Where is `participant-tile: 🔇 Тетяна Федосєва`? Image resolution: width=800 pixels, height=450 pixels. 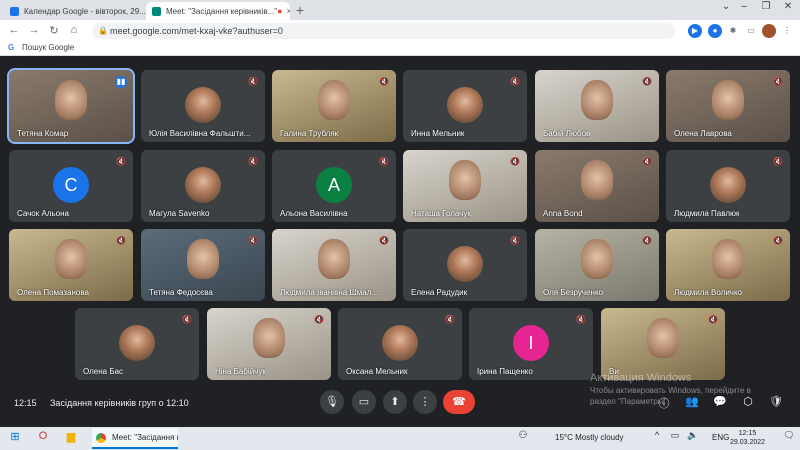
participant-tile: 🔇 Тетяна Федосєва is located at coordinates (203, 265).